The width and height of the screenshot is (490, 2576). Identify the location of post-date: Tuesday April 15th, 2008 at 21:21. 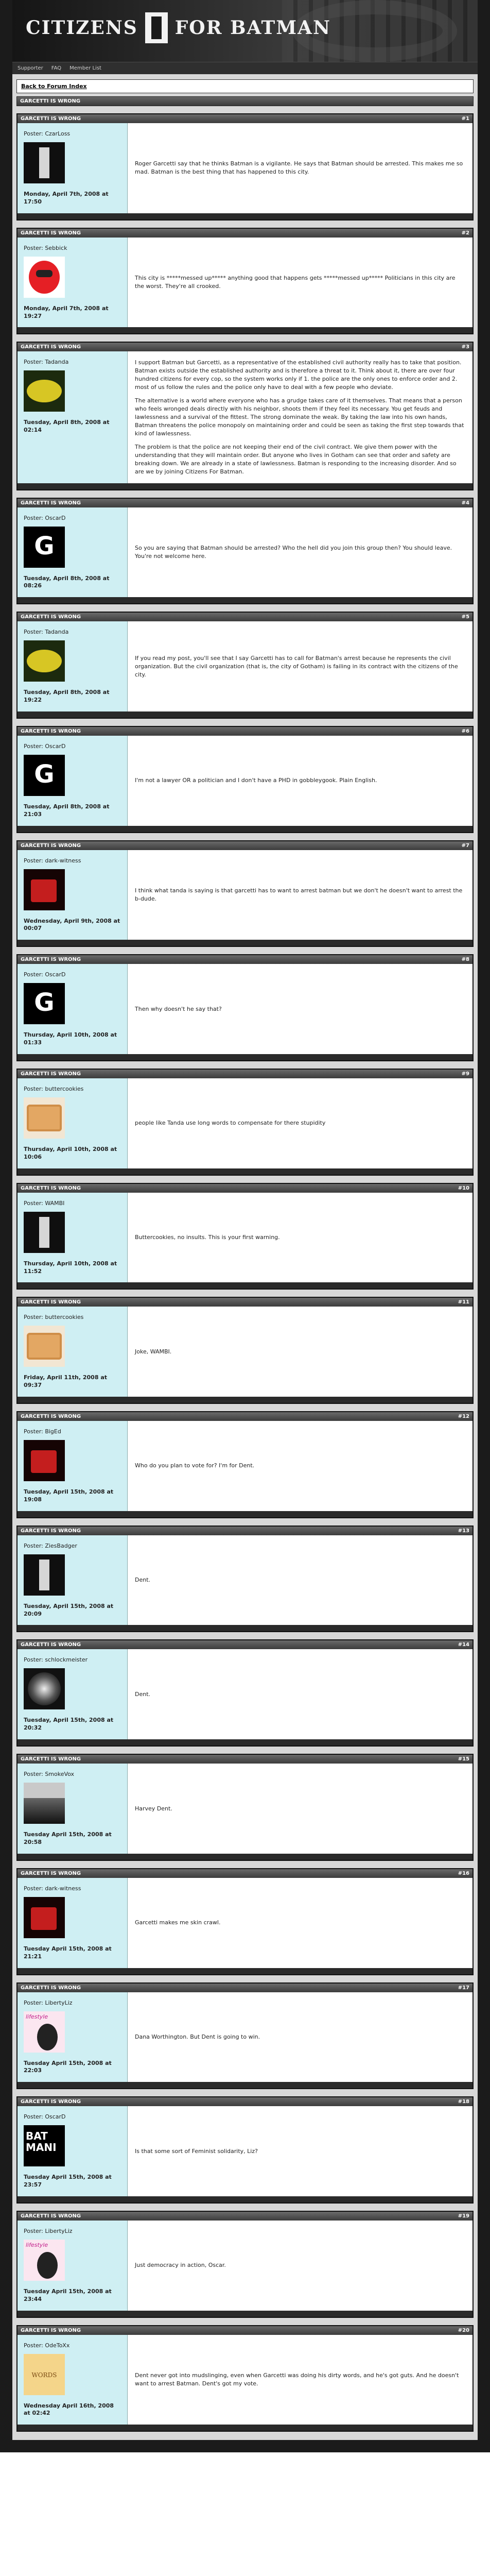
(68, 1953).